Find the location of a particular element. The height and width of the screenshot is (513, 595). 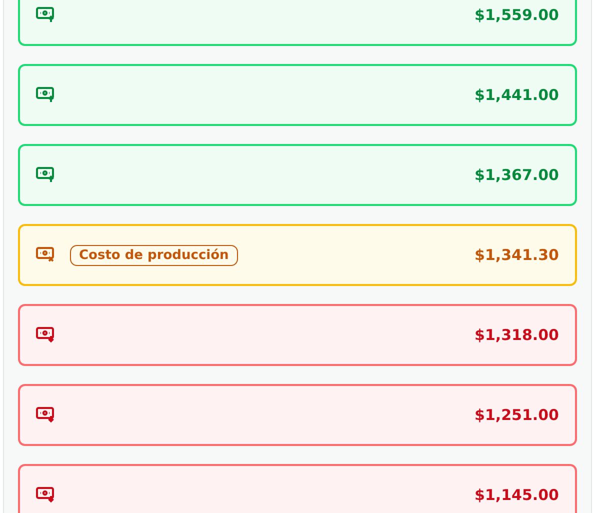

amount: $1,441.00 is located at coordinates (516, 95).